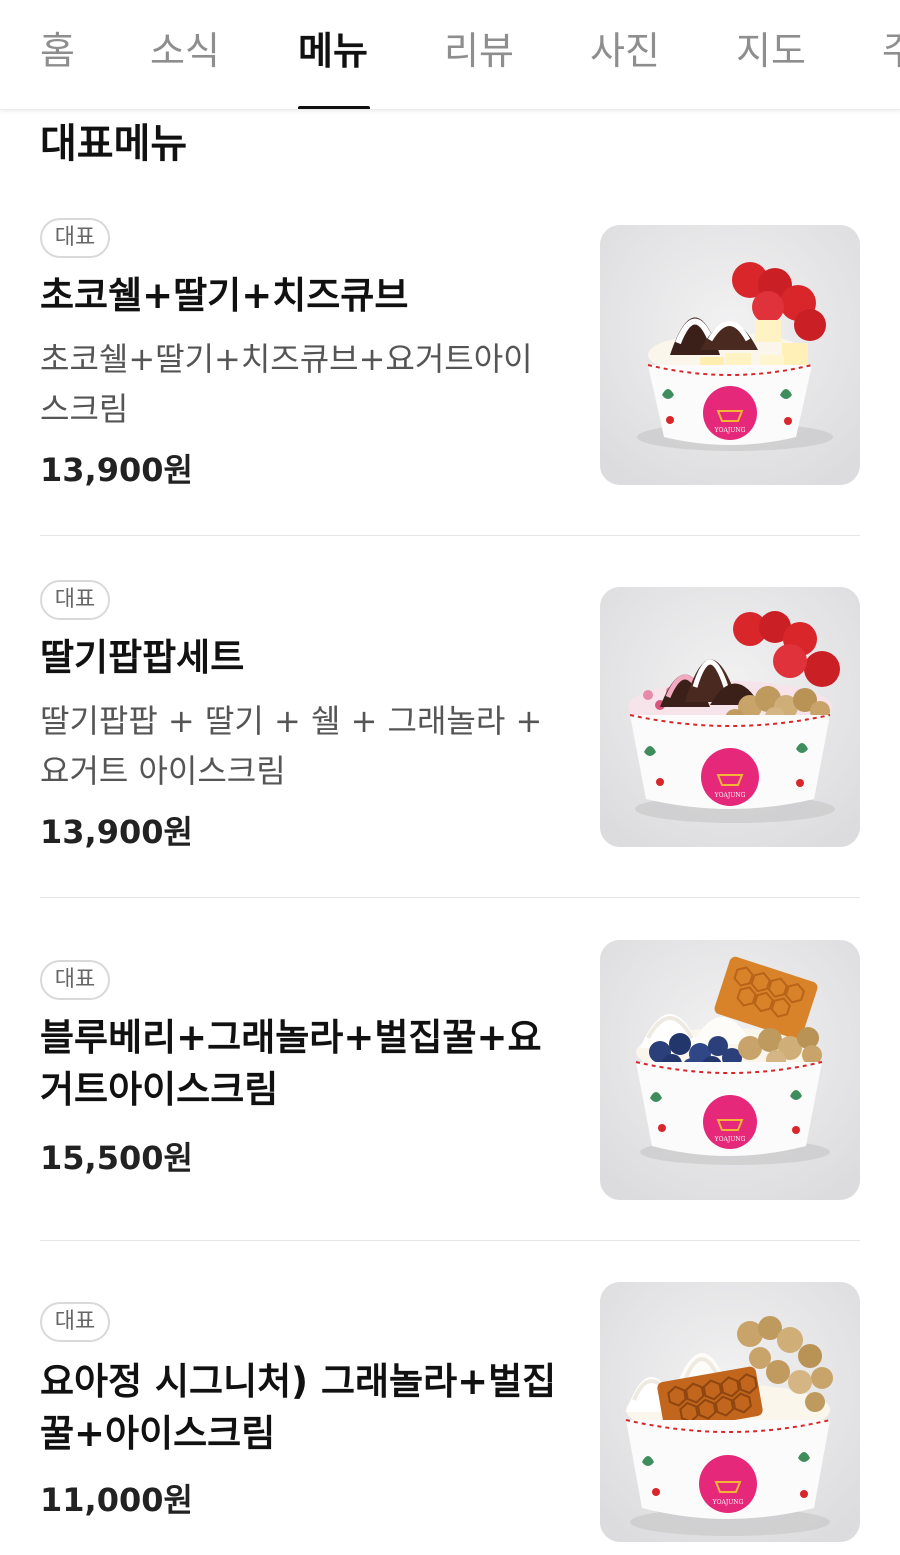  What do you see at coordinates (114, 144) in the screenshot?
I see `section-title: 대표메뉴` at bounding box center [114, 144].